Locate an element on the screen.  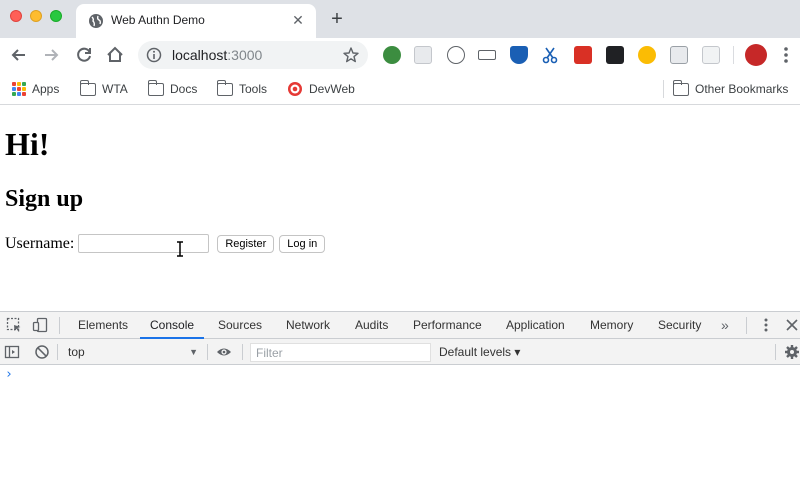
tab-sources: Sources is located at coordinates (240, 325).